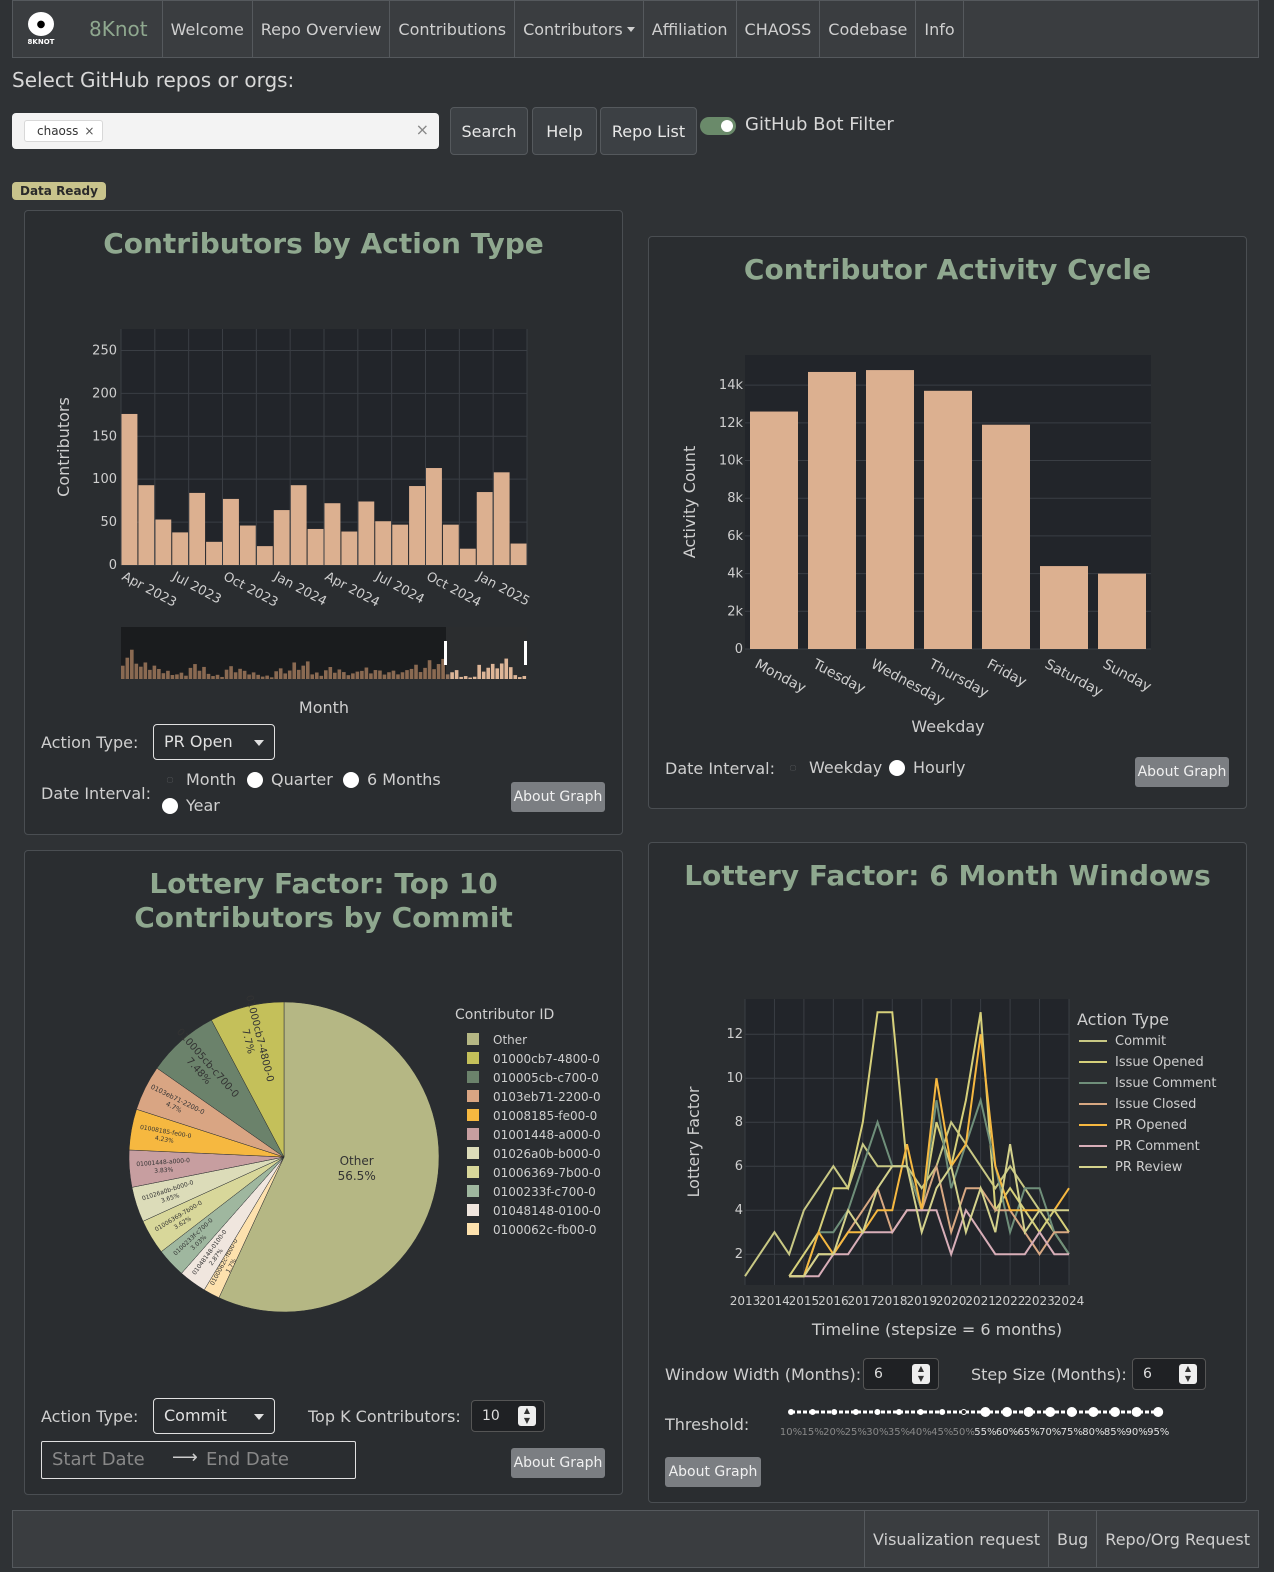 The width and height of the screenshot is (1274, 1572). Describe the element at coordinates (1039, 1301) in the screenshot. I see `x-tick-label: 2023` at that location.